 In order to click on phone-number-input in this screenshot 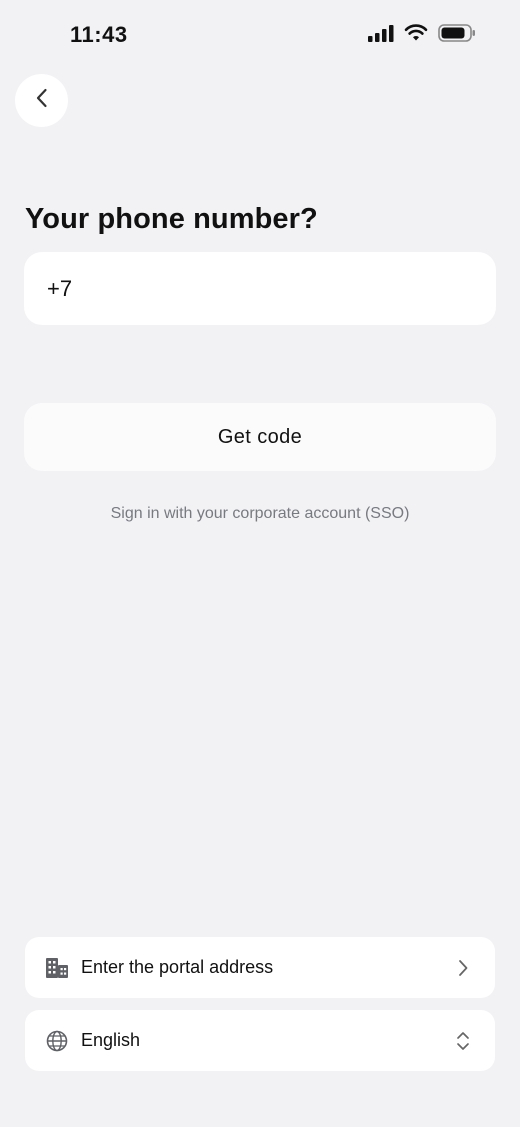, I will do `click(260, 288)`.